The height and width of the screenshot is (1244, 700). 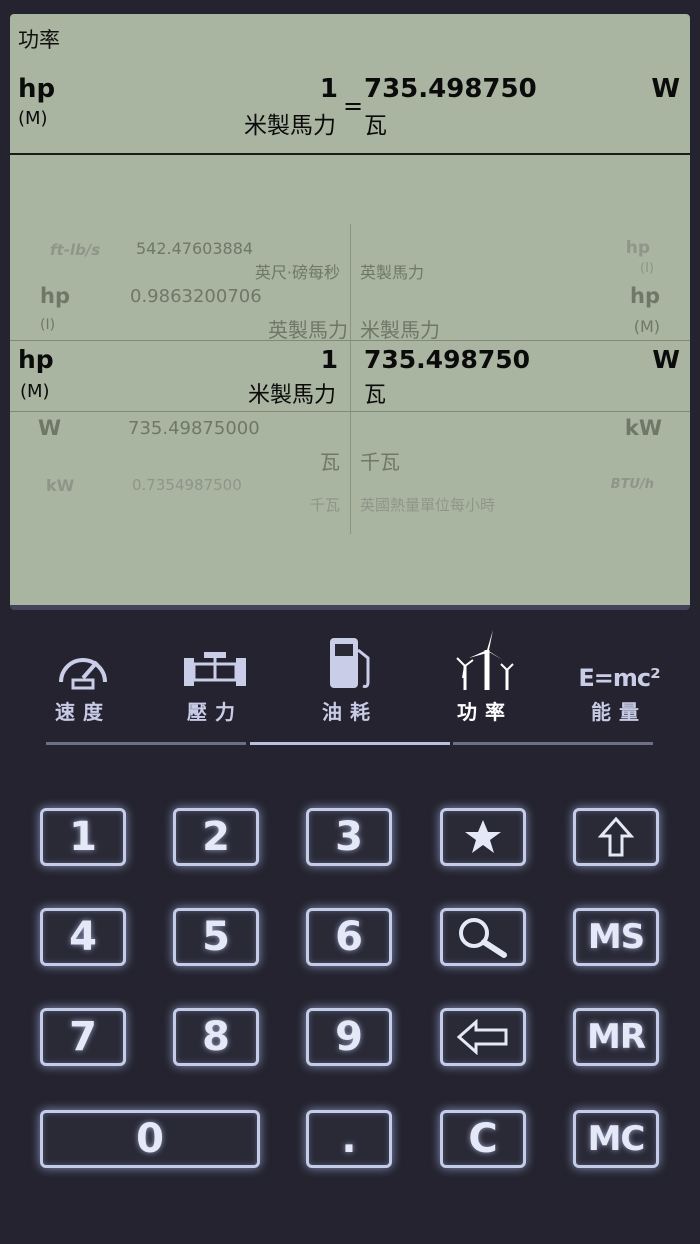 What do you see at coordinates (666, 359) in the screenshot?
I see `selected-result-unit-symbol: W` at bounding box center [666, 359].